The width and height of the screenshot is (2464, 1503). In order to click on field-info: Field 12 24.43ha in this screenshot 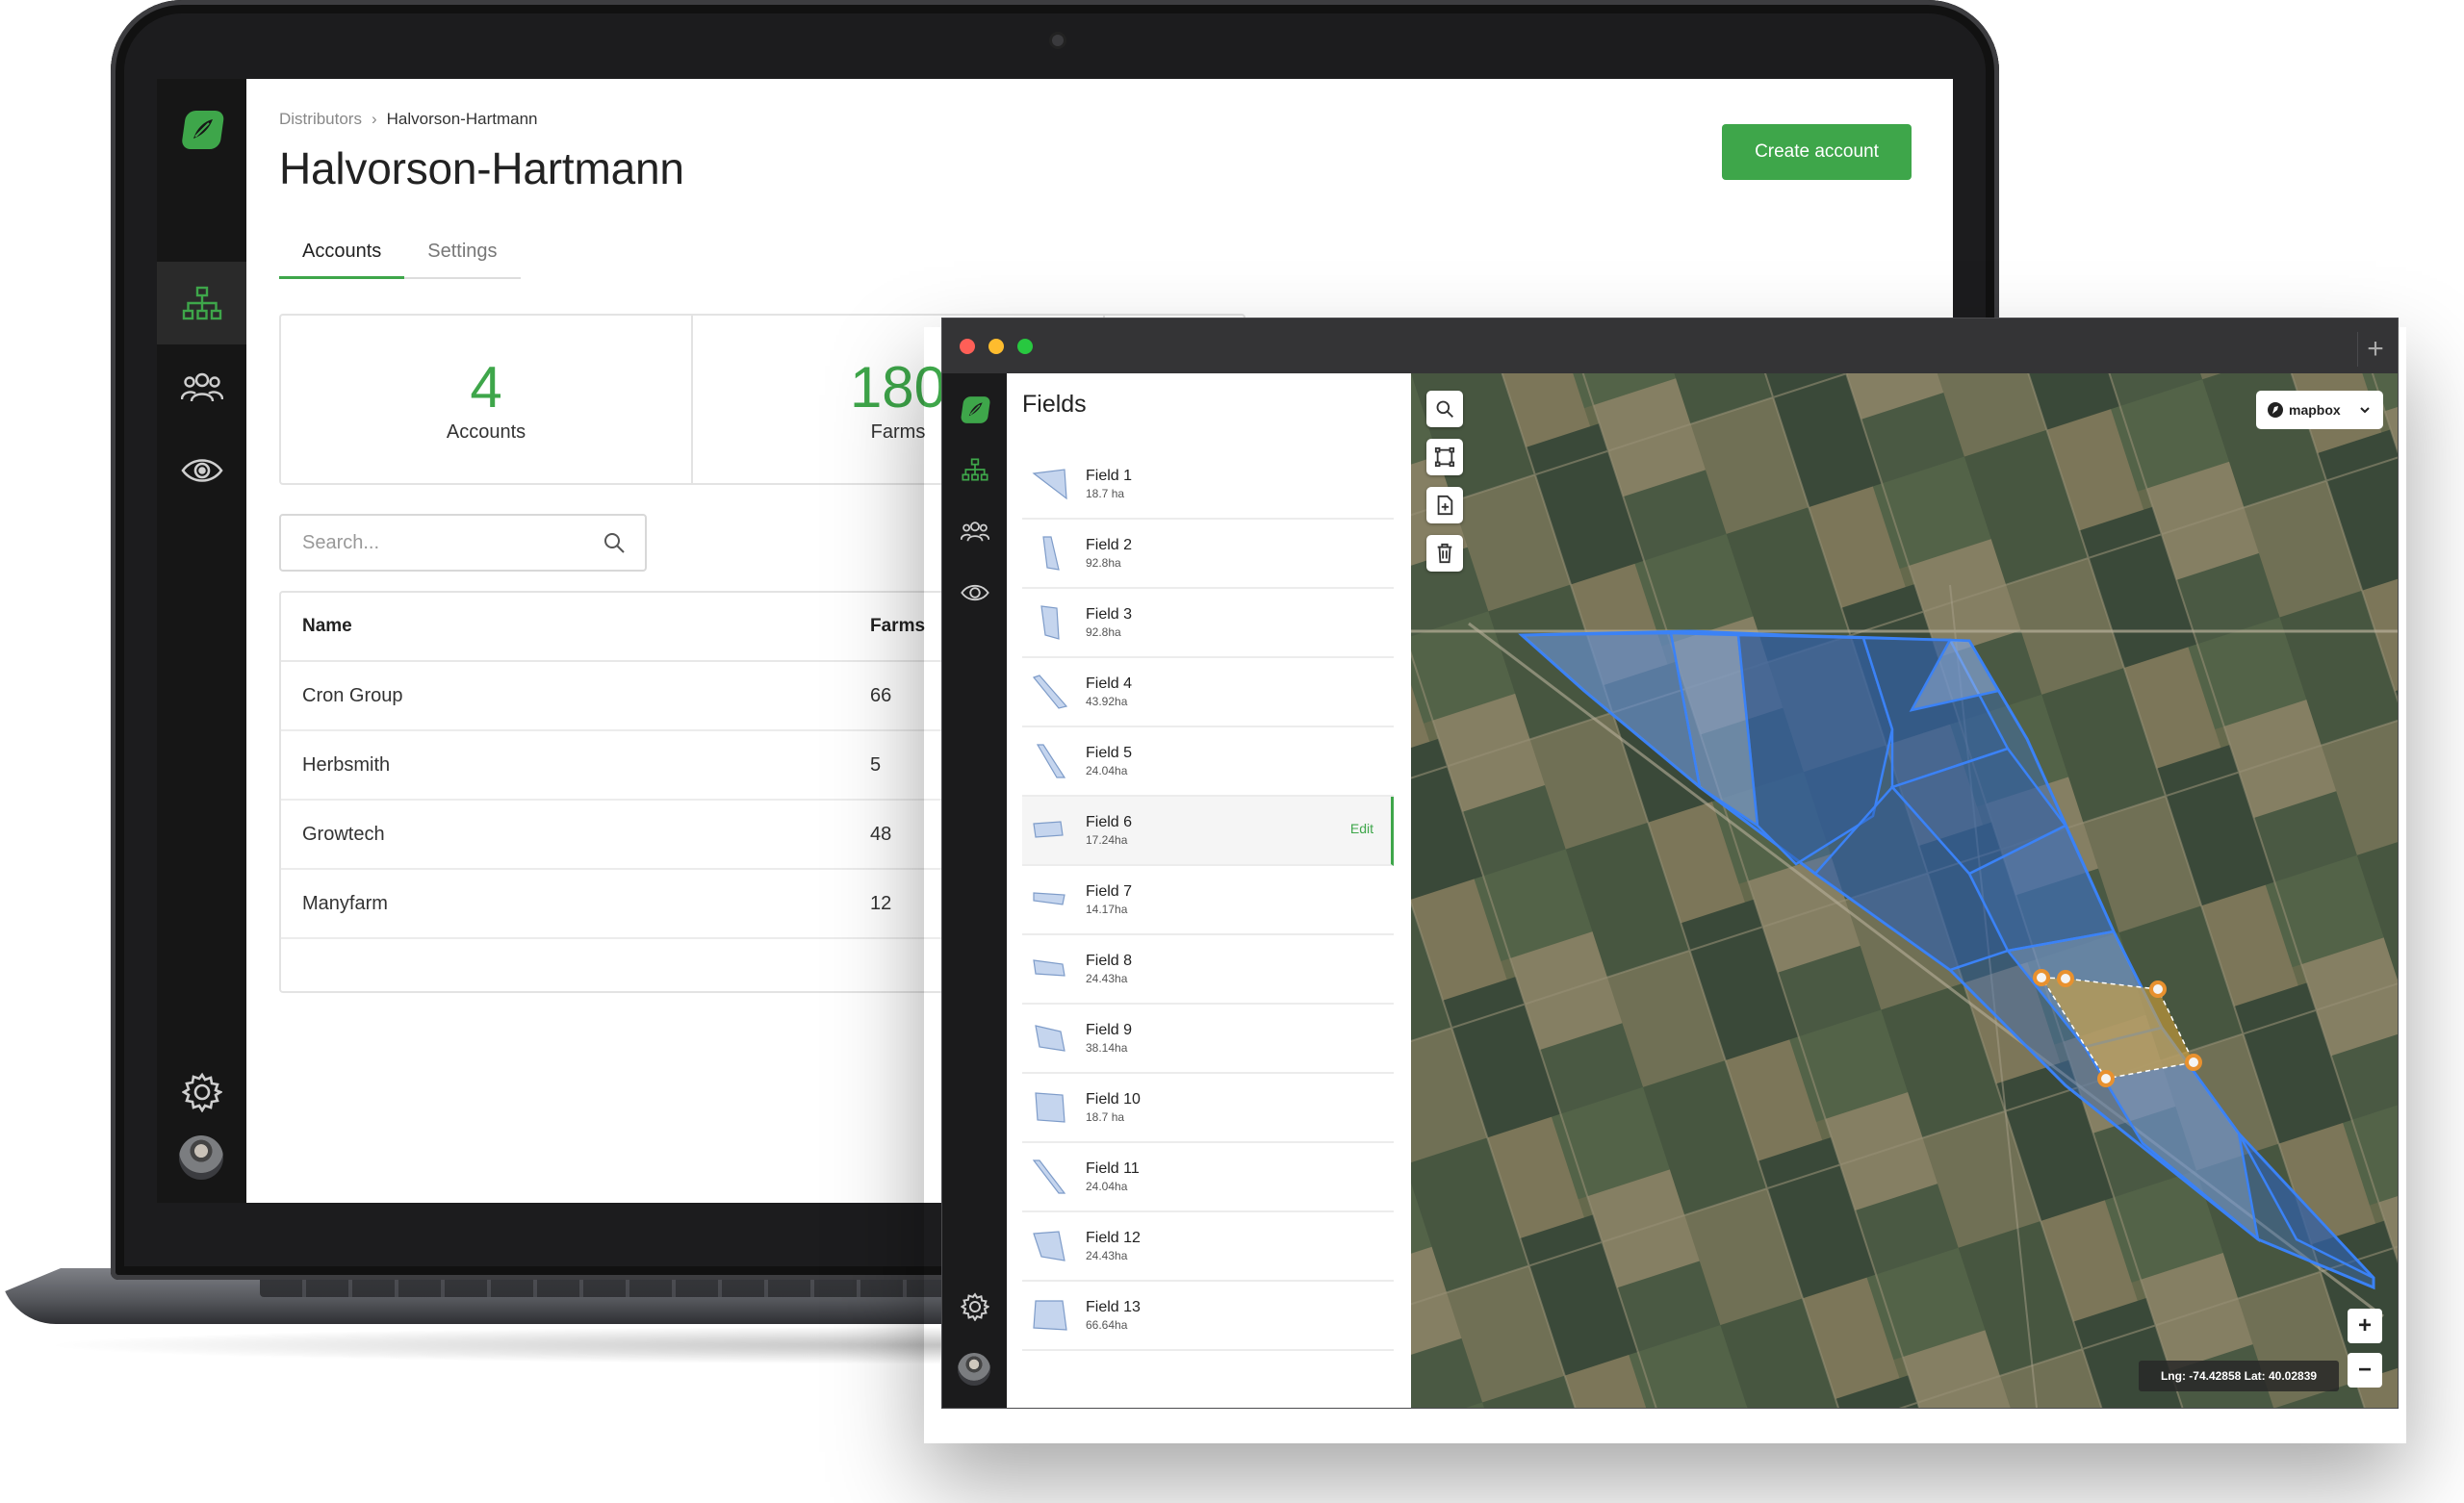, I will do `click(1113, 1246)`.